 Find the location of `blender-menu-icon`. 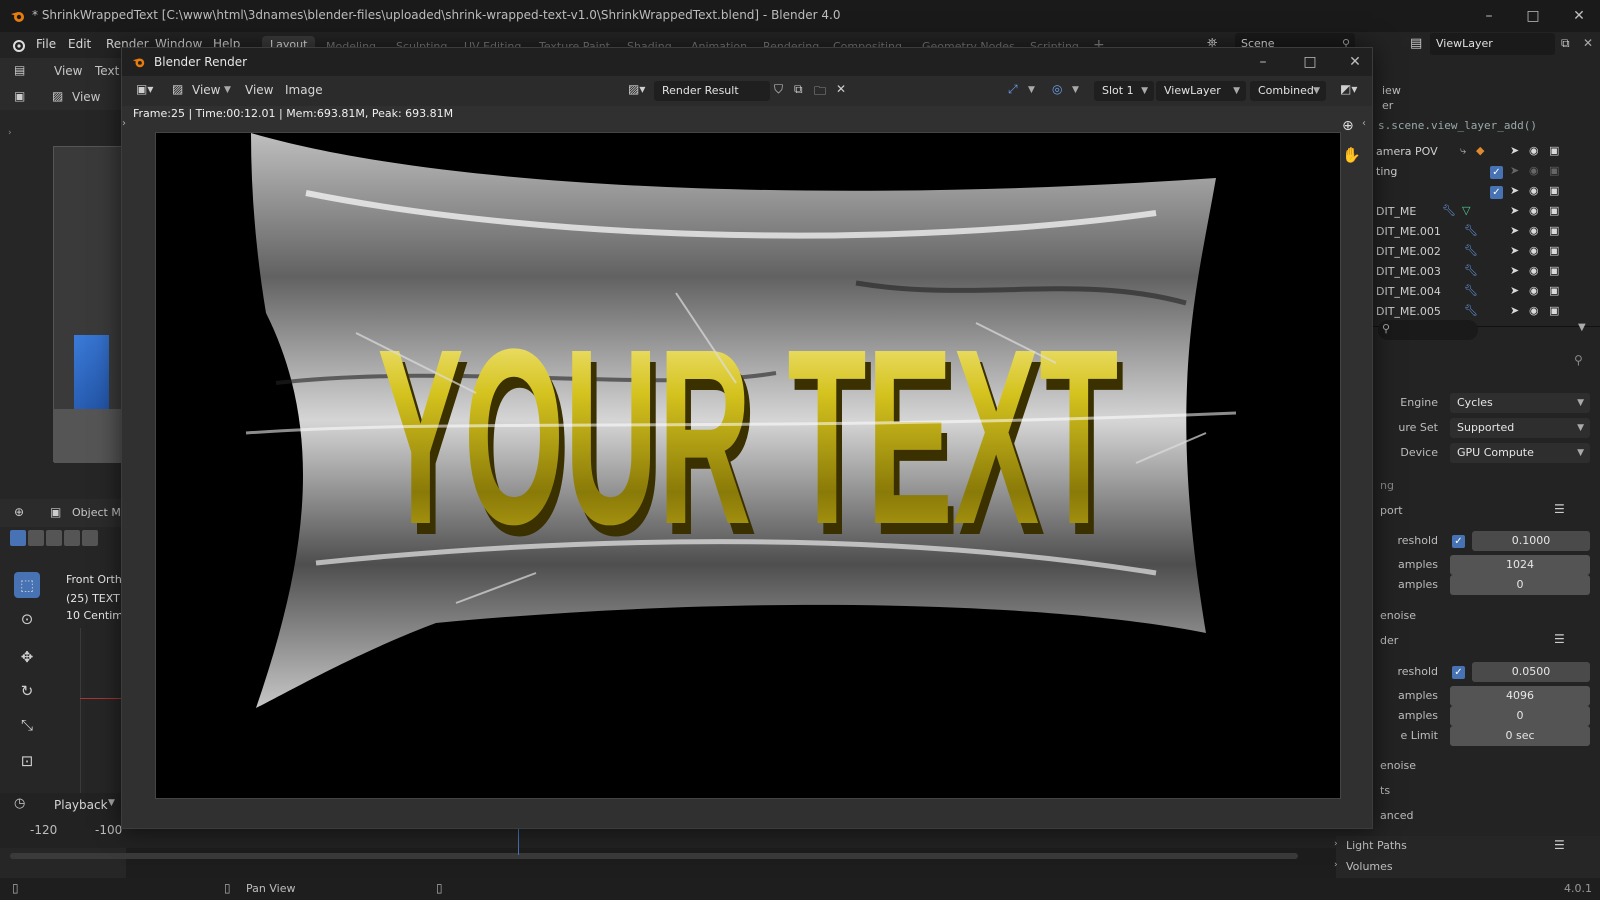

blender-menu-icon is located at coordinates (18, 45).